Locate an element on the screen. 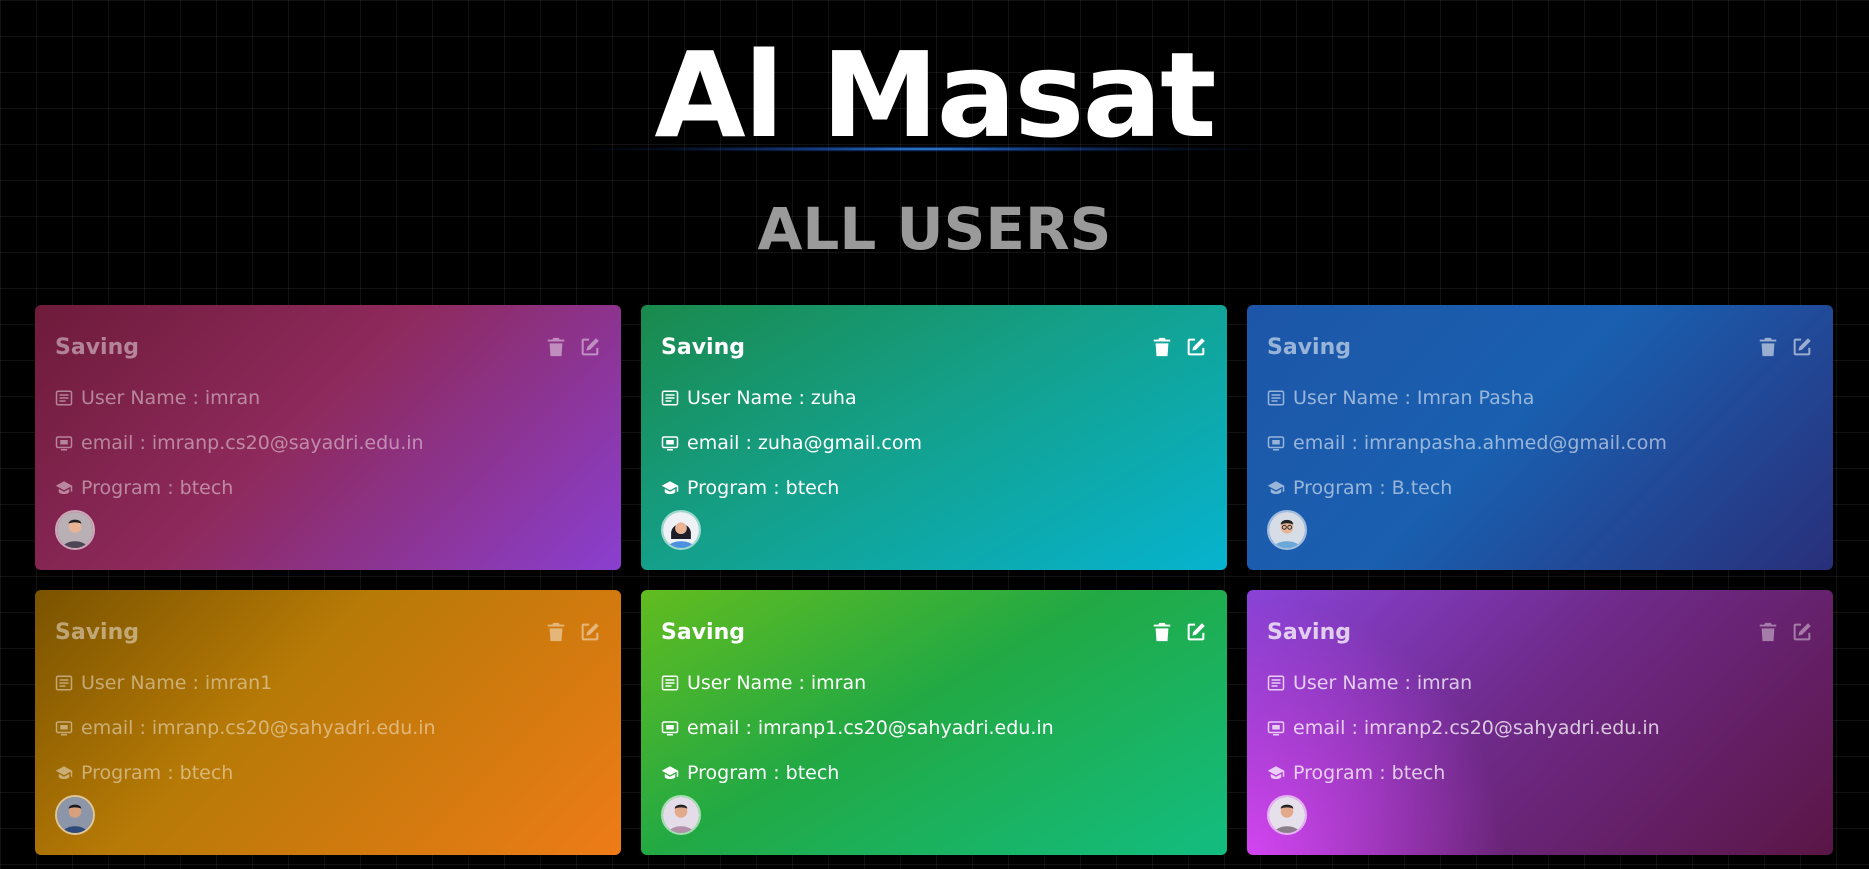 Image resolution: width=1869 pixels, height=869 pixels. email-row: email : imranp1.cs20@sahyadri.edu.in is located at coordinates (934, 727).